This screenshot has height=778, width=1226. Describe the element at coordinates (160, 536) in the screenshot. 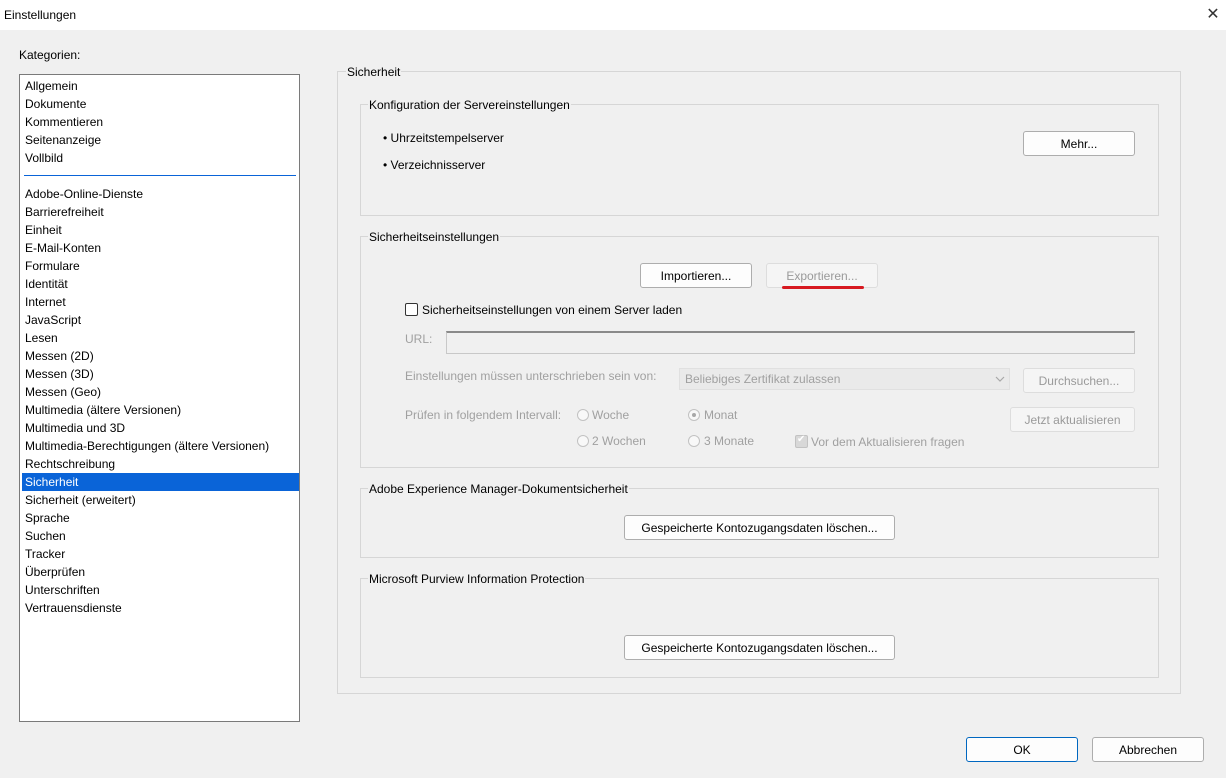

I see `category-item-suchen: Suchen` at that location.